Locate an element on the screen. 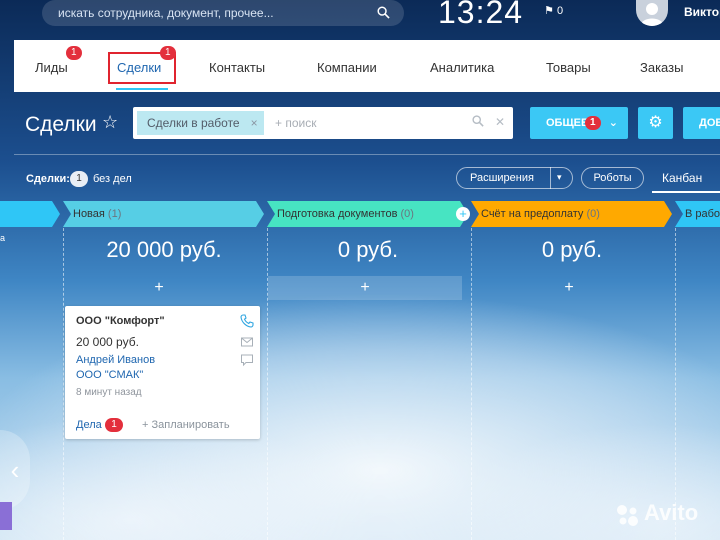 The width and height of the screenshot is (720, 540). filter-preset-tag: Сделки в работе × is located at coordinates (200, 123).